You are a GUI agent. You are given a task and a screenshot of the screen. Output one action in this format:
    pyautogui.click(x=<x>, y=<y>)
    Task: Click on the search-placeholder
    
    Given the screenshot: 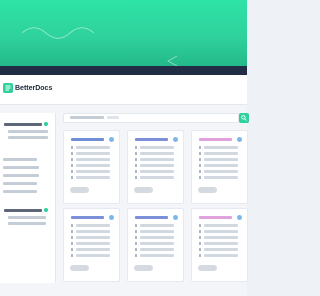 What is the action you would take?
    pyautogui.click(x=87, y=117)
    